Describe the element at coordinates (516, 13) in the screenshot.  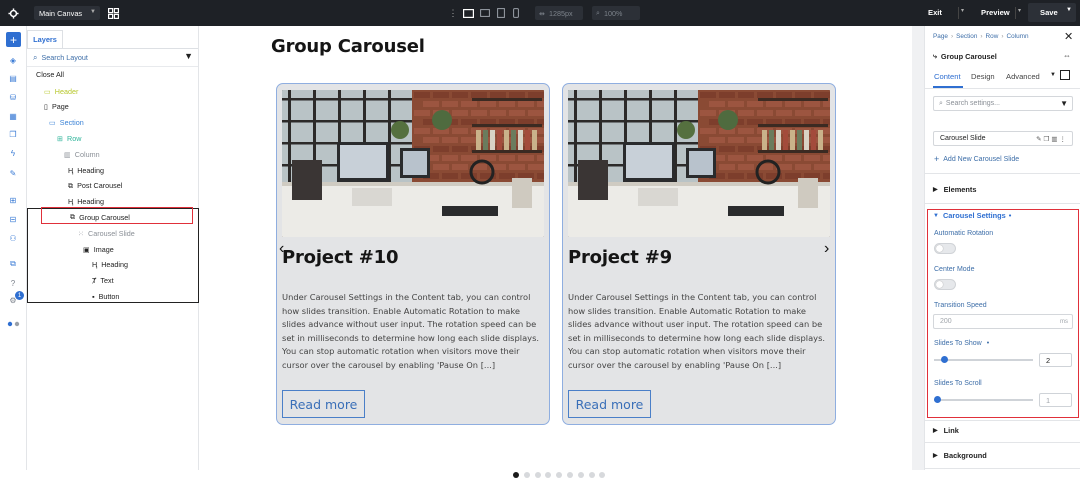
I see `phone-view-icon` at that location.